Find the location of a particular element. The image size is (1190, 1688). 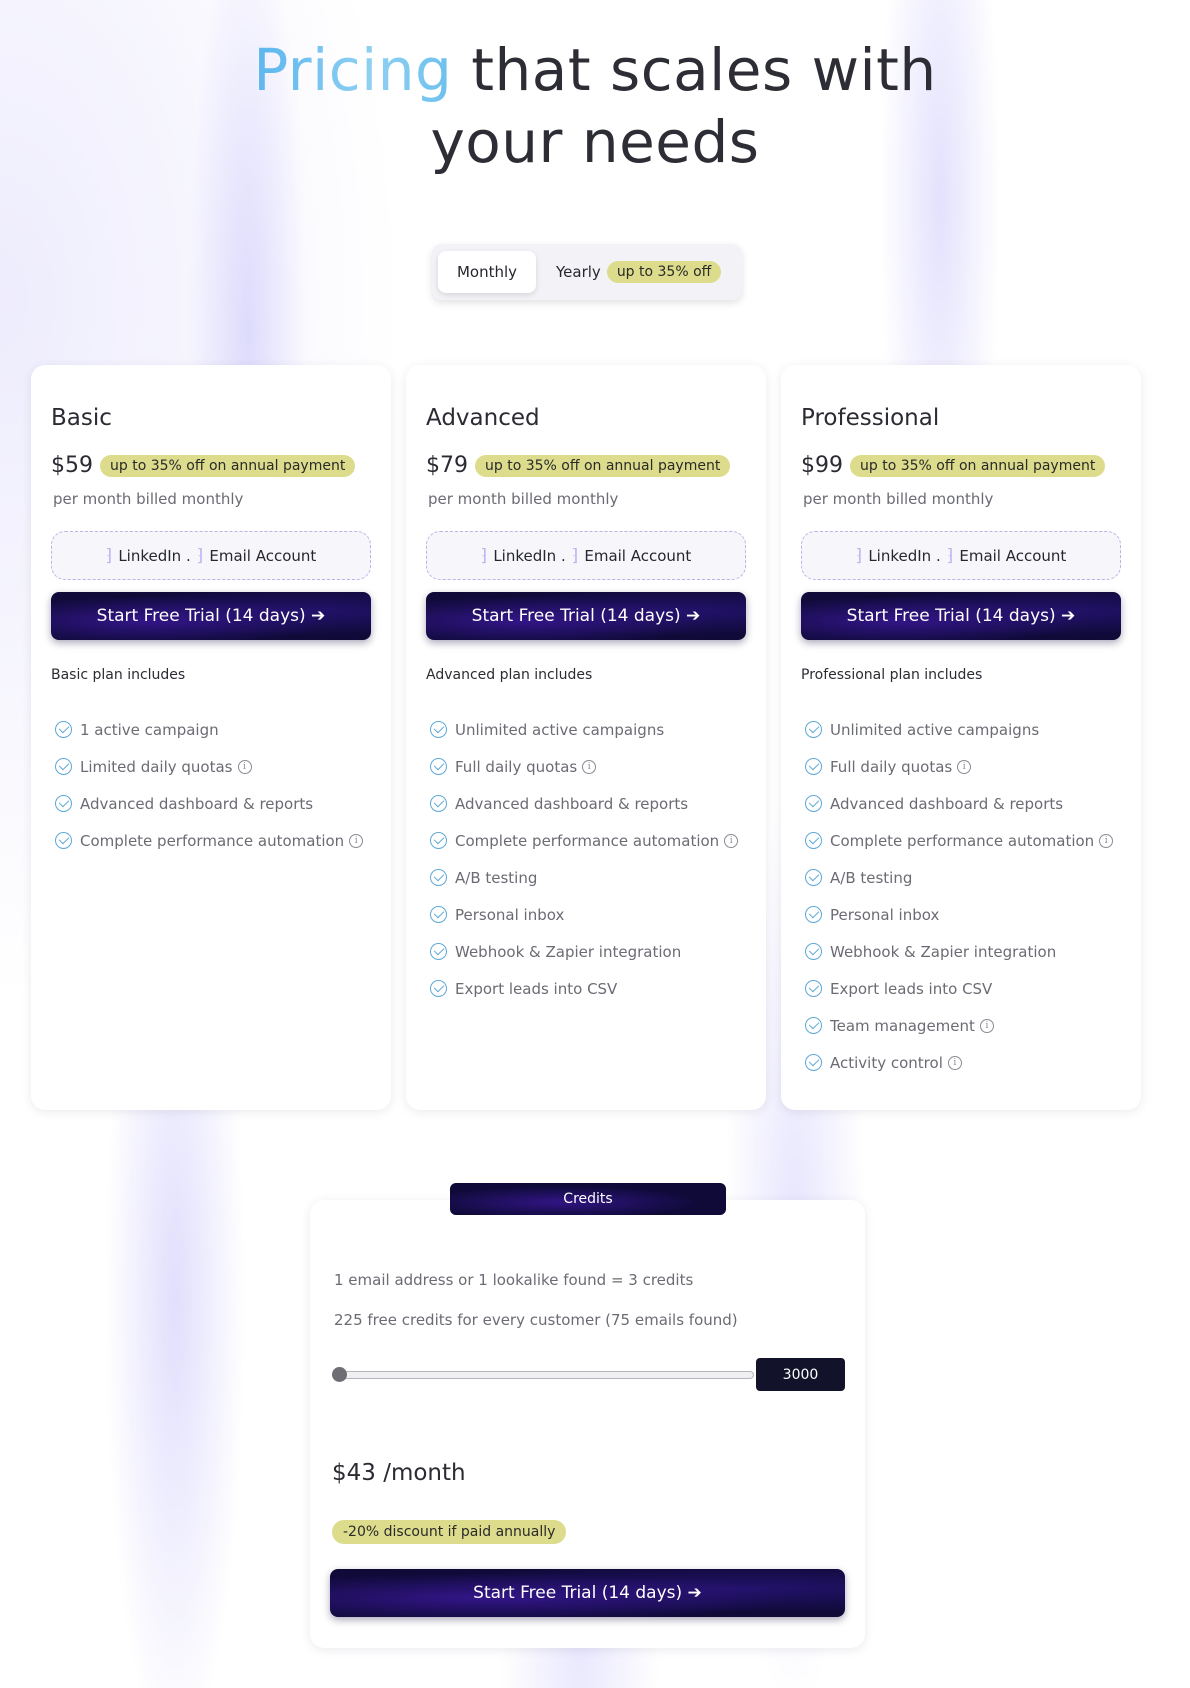

credits-slider-track is located at coordinates (545, 1375).